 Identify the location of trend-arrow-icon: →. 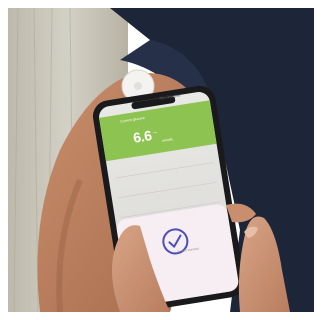
(154, 132).